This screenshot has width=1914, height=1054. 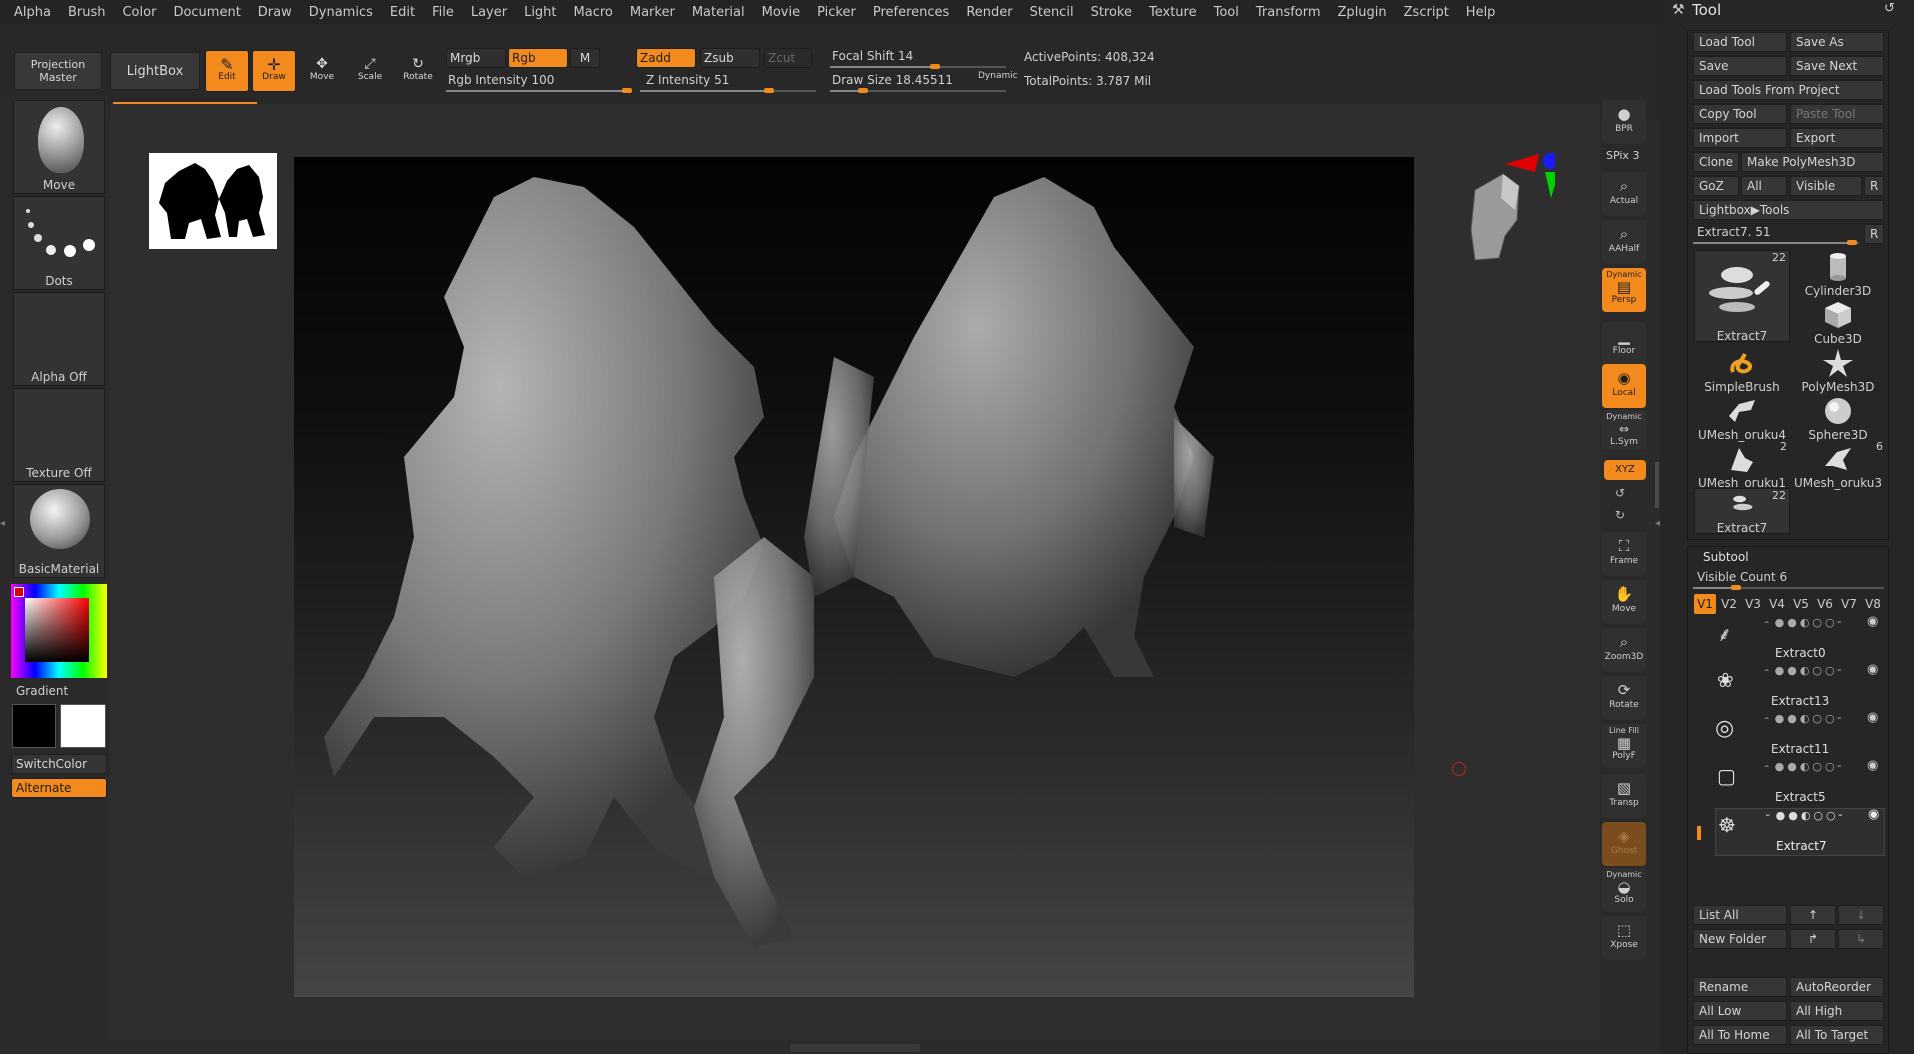 I want to click on all-high-button: All High, so click(x=1837, y=1011).